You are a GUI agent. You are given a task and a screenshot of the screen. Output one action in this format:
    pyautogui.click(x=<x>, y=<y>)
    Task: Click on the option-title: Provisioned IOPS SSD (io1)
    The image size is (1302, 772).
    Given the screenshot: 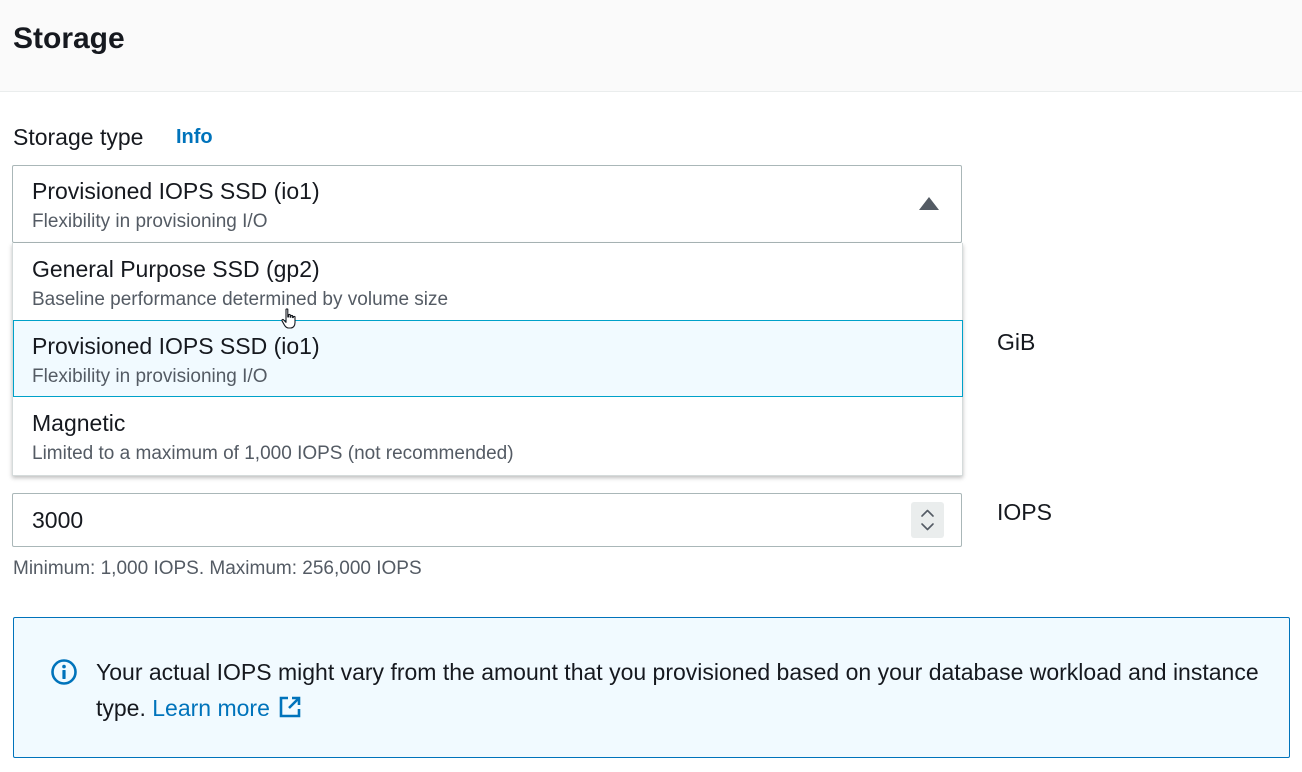 What is the action you would take?
    pyautogui.click(x=176, y=346)
    